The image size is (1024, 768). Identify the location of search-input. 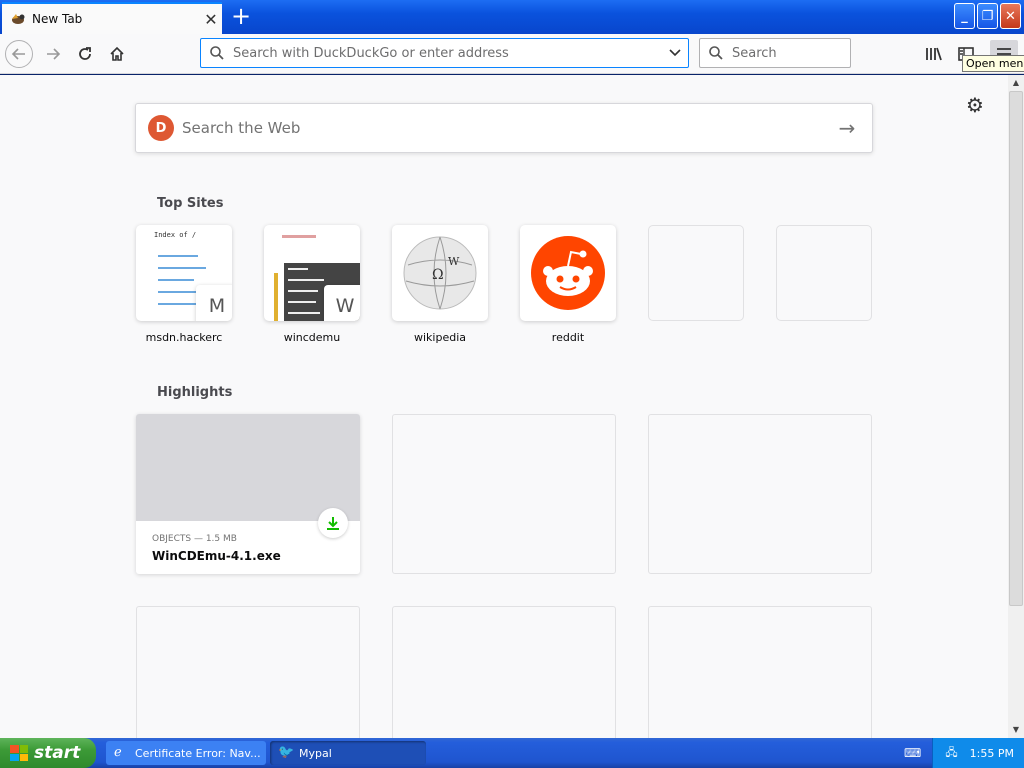
(787, 53).